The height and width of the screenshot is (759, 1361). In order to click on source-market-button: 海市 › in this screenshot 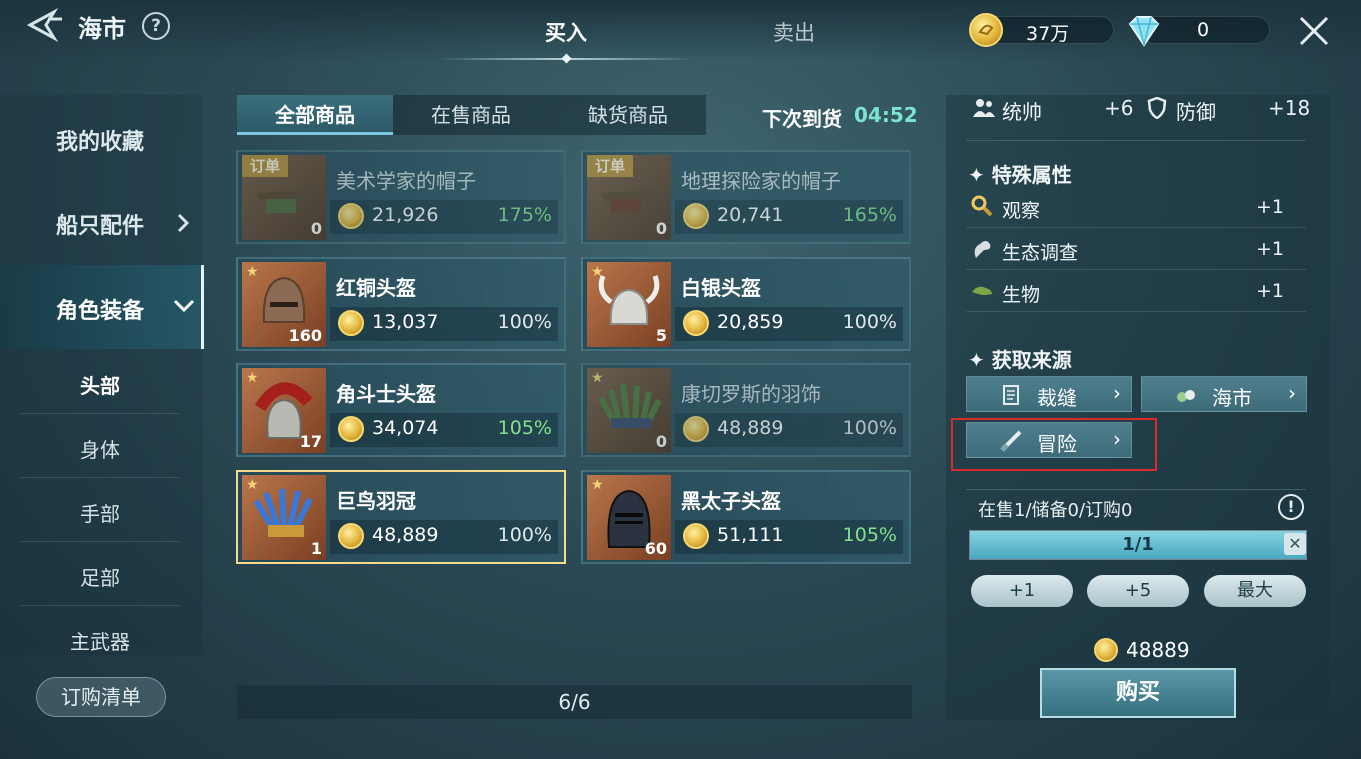, I will do `click(1224, 394)`.